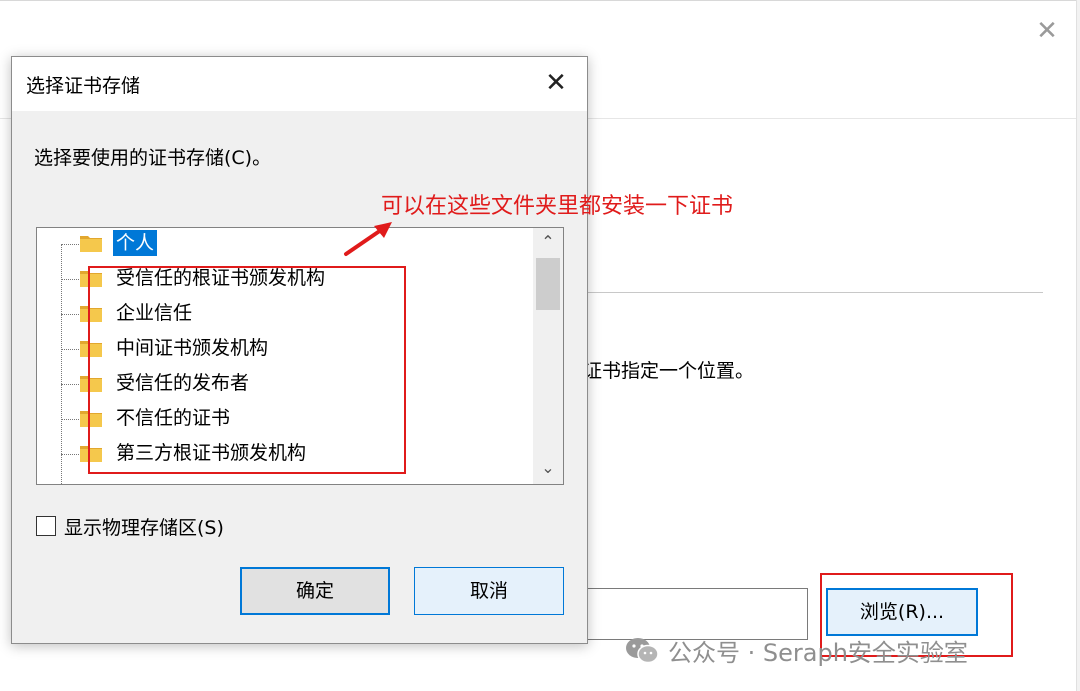 This screenshot has height=691, width=1080. What do you see at coordinates (548, 284) in the screenshot?
I see `scroll-thumb` at bounding box center [548, 284].